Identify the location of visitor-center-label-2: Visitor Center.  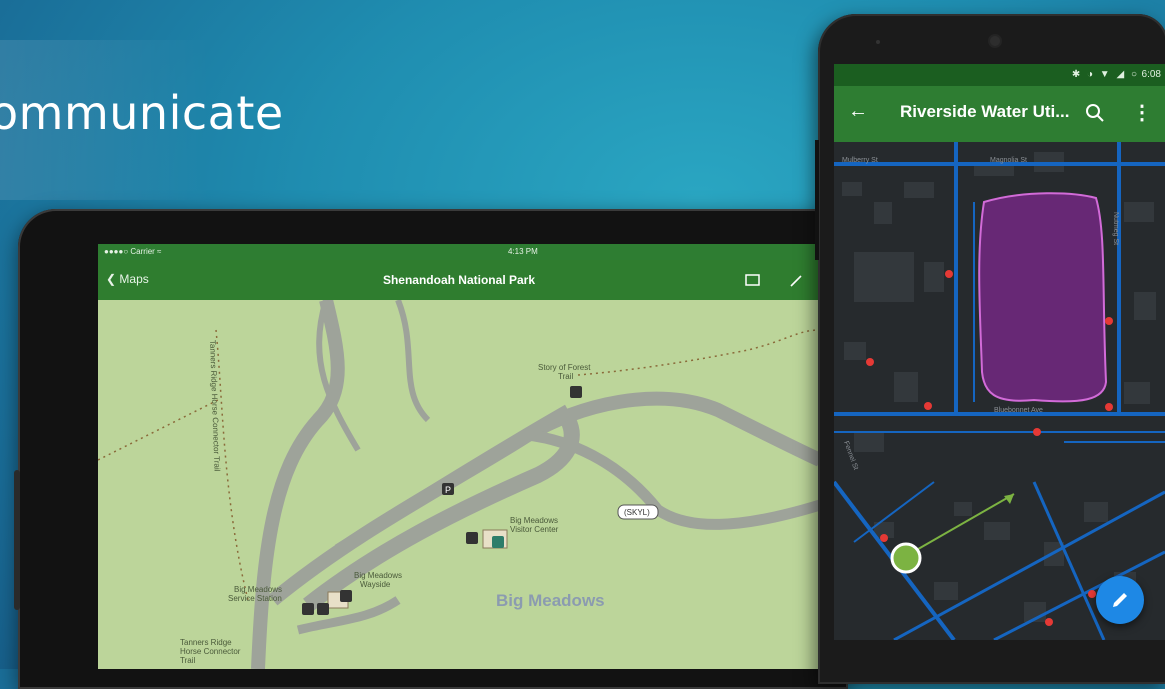
(534, 529).